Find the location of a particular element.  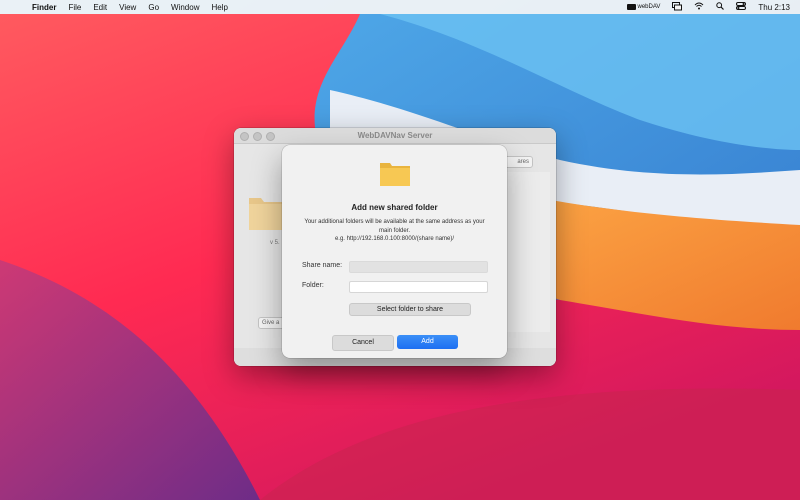

menu-help: Help is located at coordinates (219, 7).